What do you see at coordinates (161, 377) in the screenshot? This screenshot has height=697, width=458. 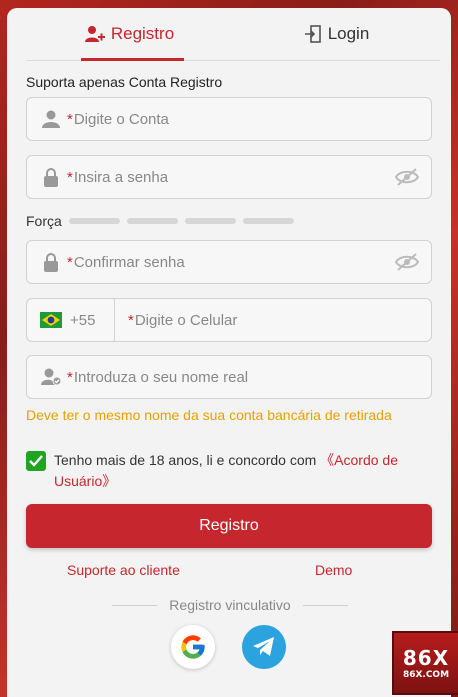 I see `real-name-placeholder: Introduza o seu nome real` at bounding box center [161, 377].